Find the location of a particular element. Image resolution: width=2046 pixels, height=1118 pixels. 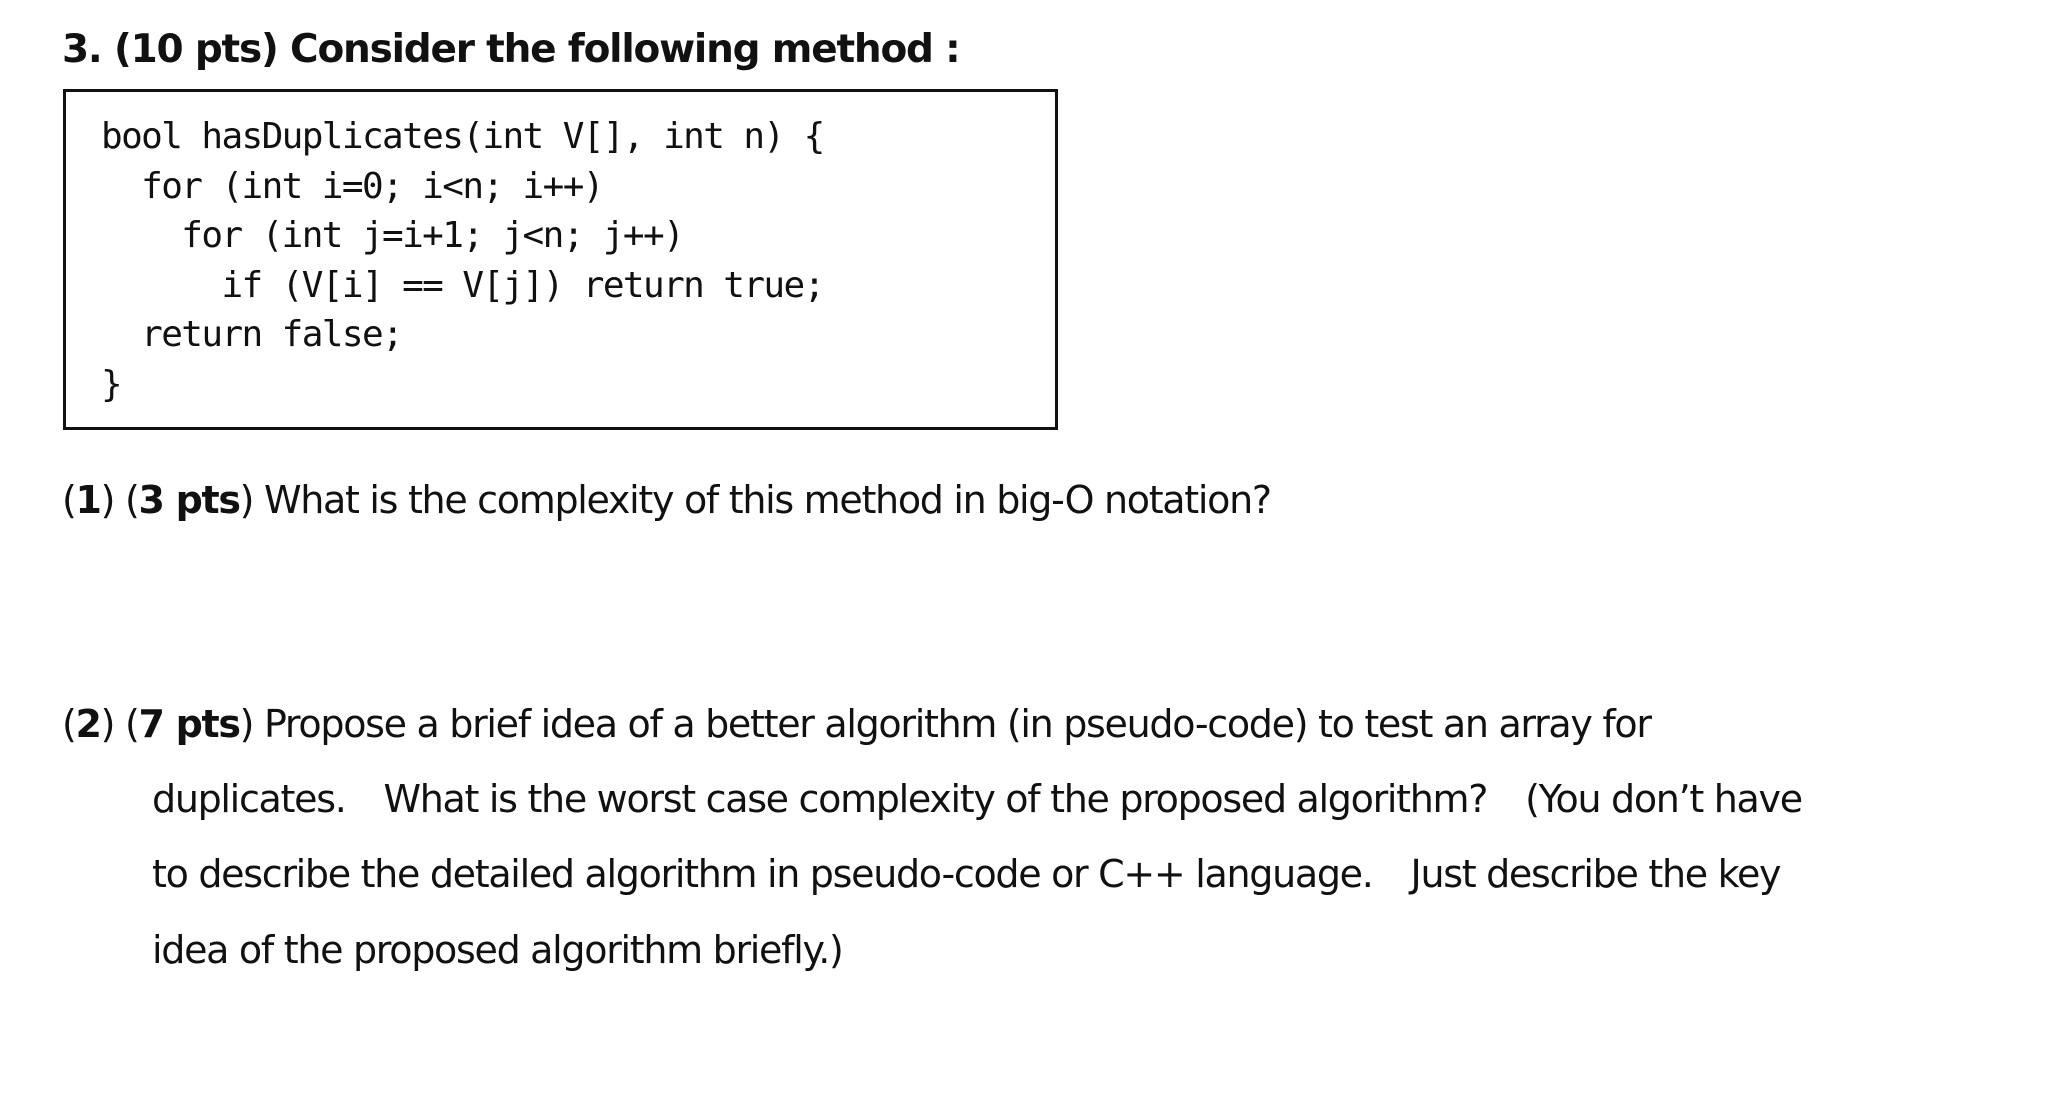

question-number: 2 is located at coordinates (88, 724).